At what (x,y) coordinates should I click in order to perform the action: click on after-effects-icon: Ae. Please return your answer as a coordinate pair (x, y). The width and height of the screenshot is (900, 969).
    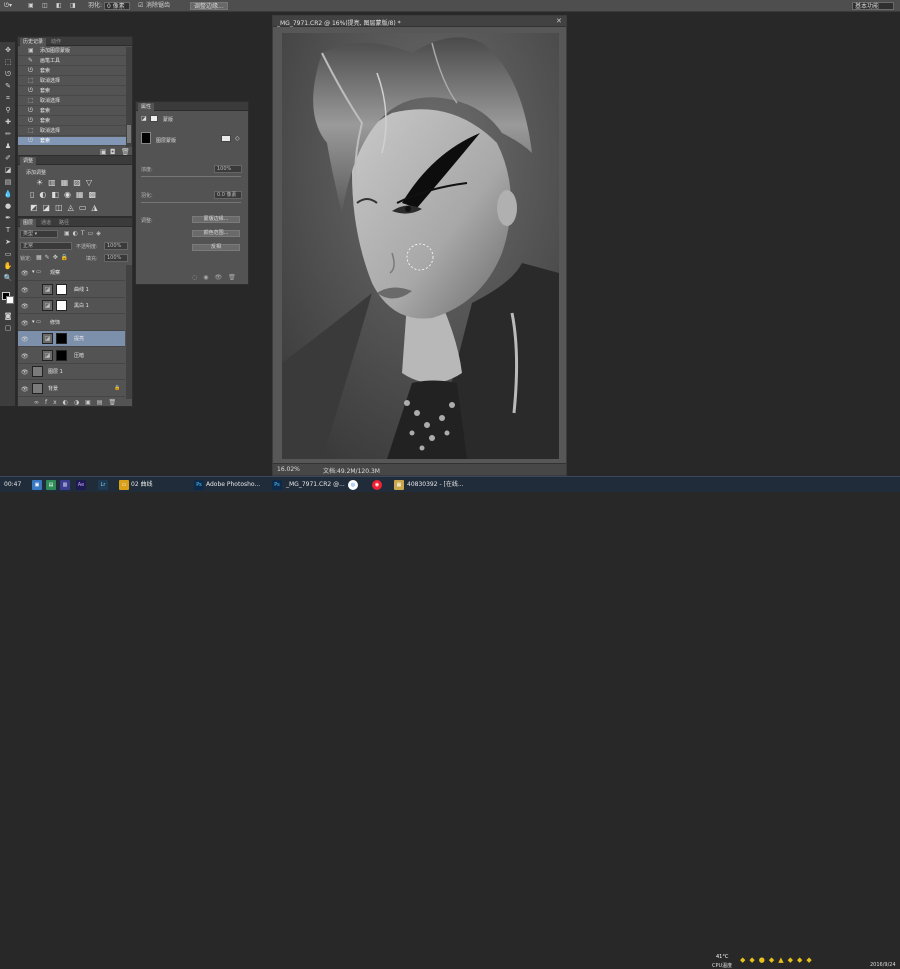
    Looking at the image, I should click on (81, 485).